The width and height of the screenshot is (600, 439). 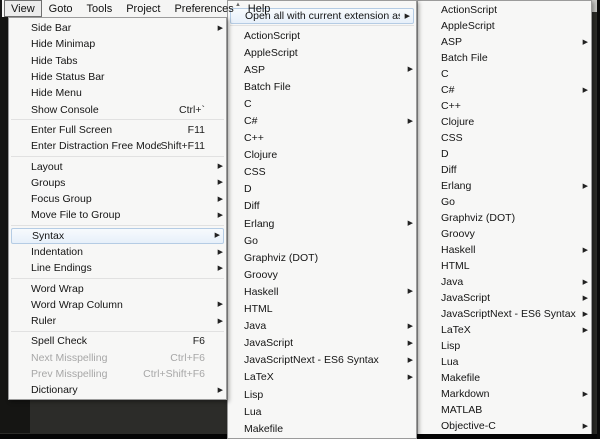 What do you see at coordinates (504, 170) in the screenshot?
I see `open-as-menu-item-diff: Diff` at bounding box center [504, 170].